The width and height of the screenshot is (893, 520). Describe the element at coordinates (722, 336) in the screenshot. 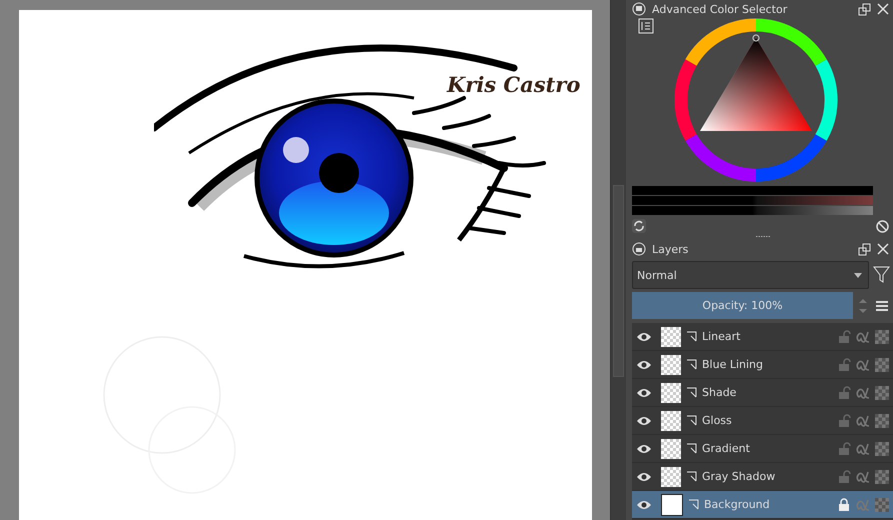

I see `layer-name: Lineart` at that location.